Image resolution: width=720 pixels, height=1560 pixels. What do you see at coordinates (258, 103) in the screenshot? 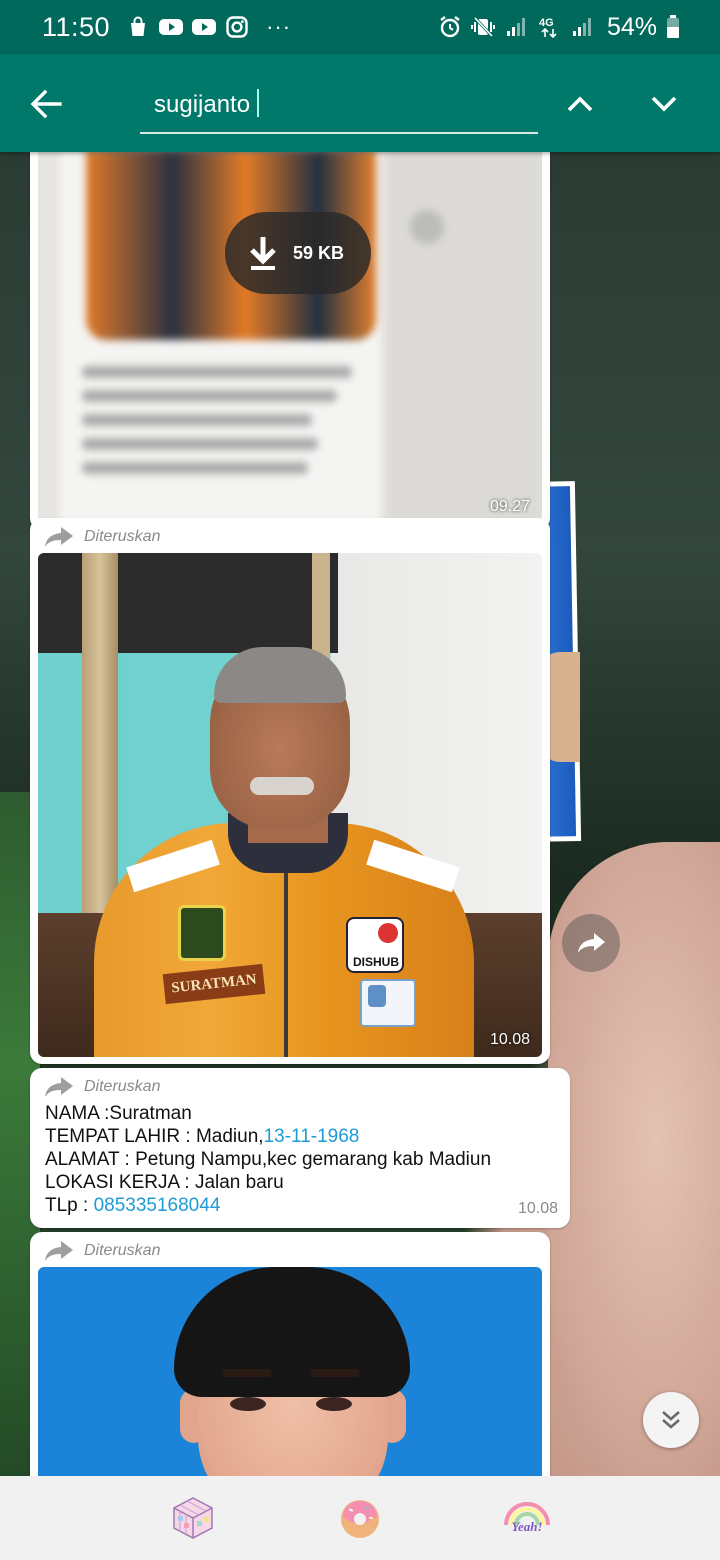
I see `text-cursor` at bounding box center [258, 103].